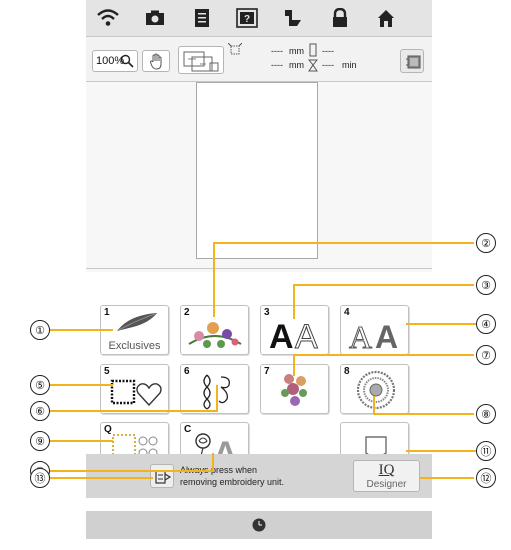  Describe the element at coordinates (40, 330) in the screenshot. I see `callout-1: ①` at that location.